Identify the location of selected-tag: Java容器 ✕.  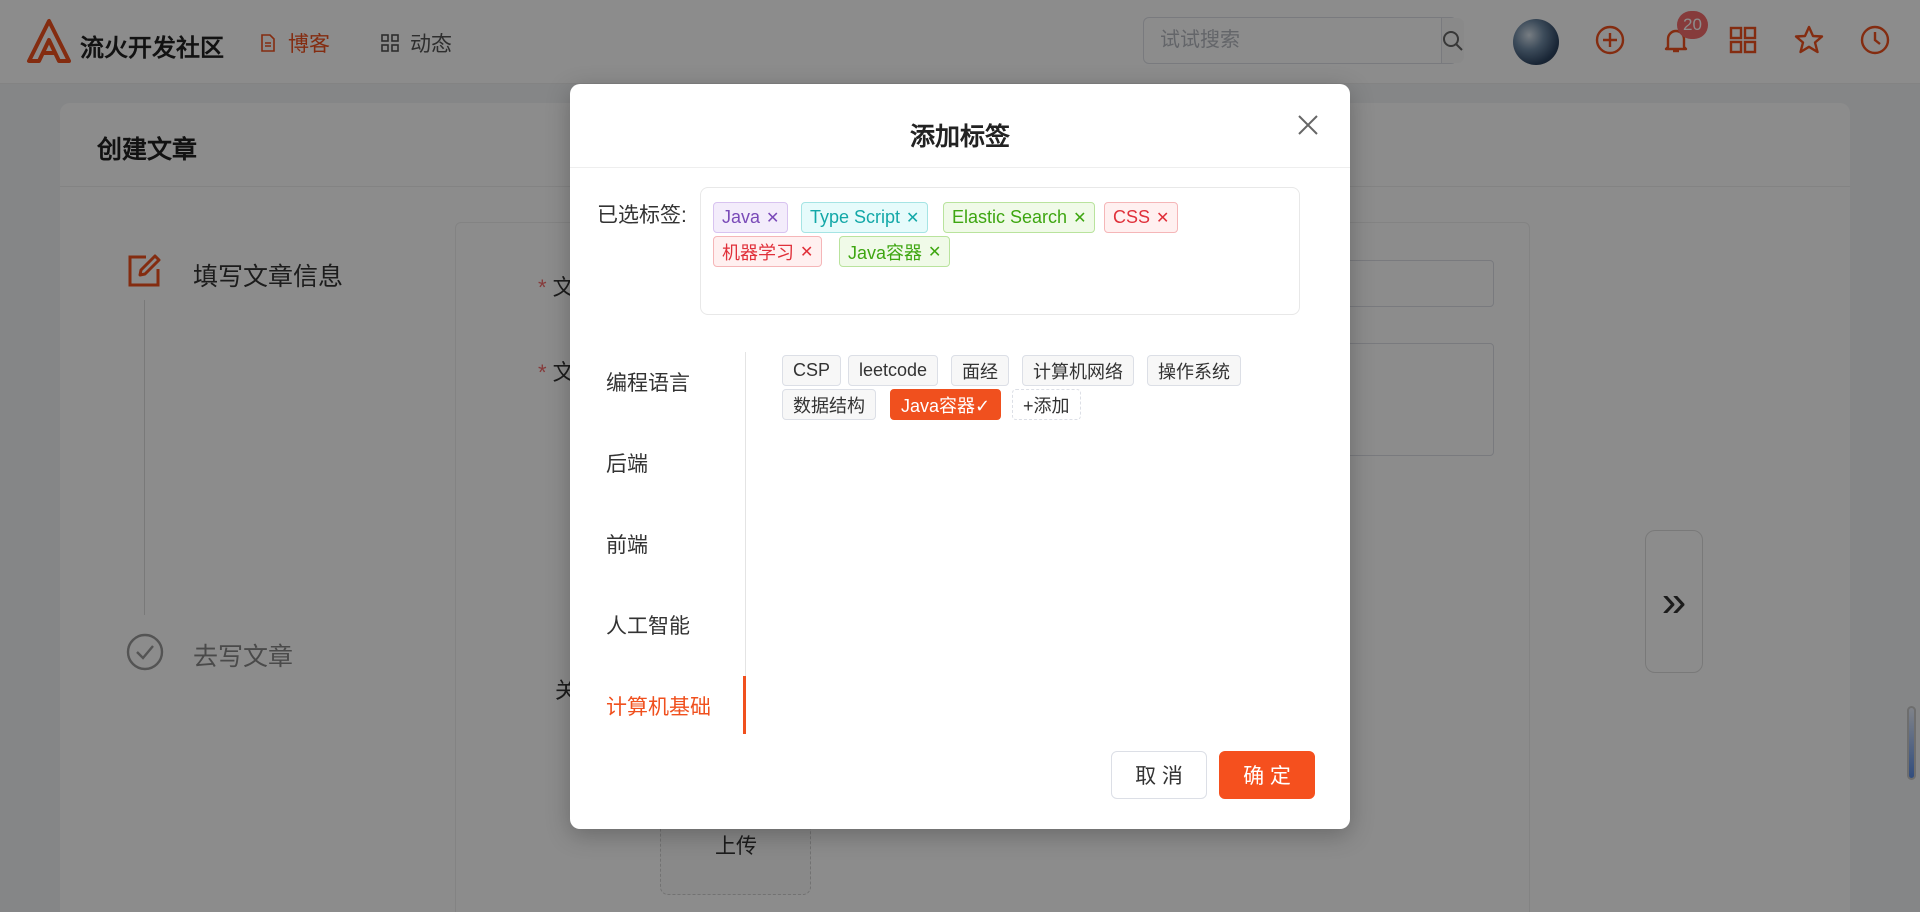
(895, 251).